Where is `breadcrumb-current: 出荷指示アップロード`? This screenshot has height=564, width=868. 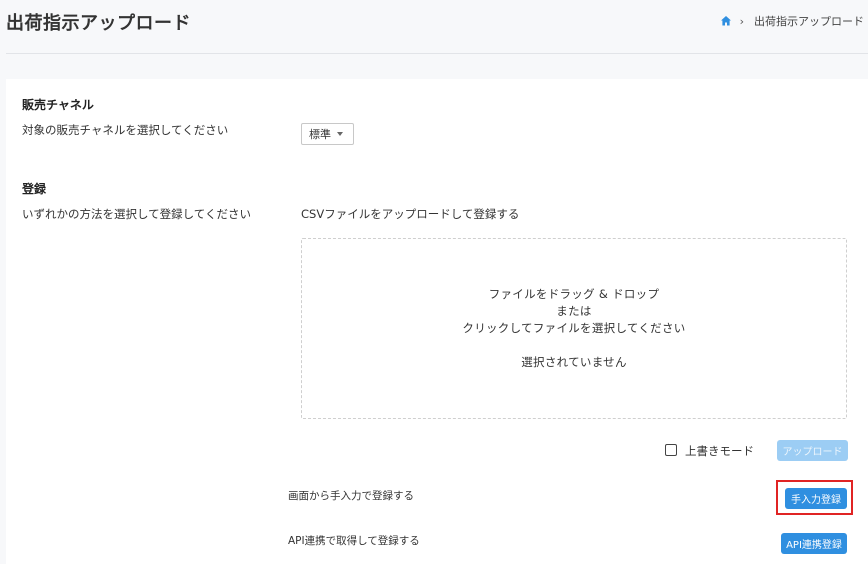
breadcrumb-current: 出荷指示アップロード is located at coordinates (809, 21).